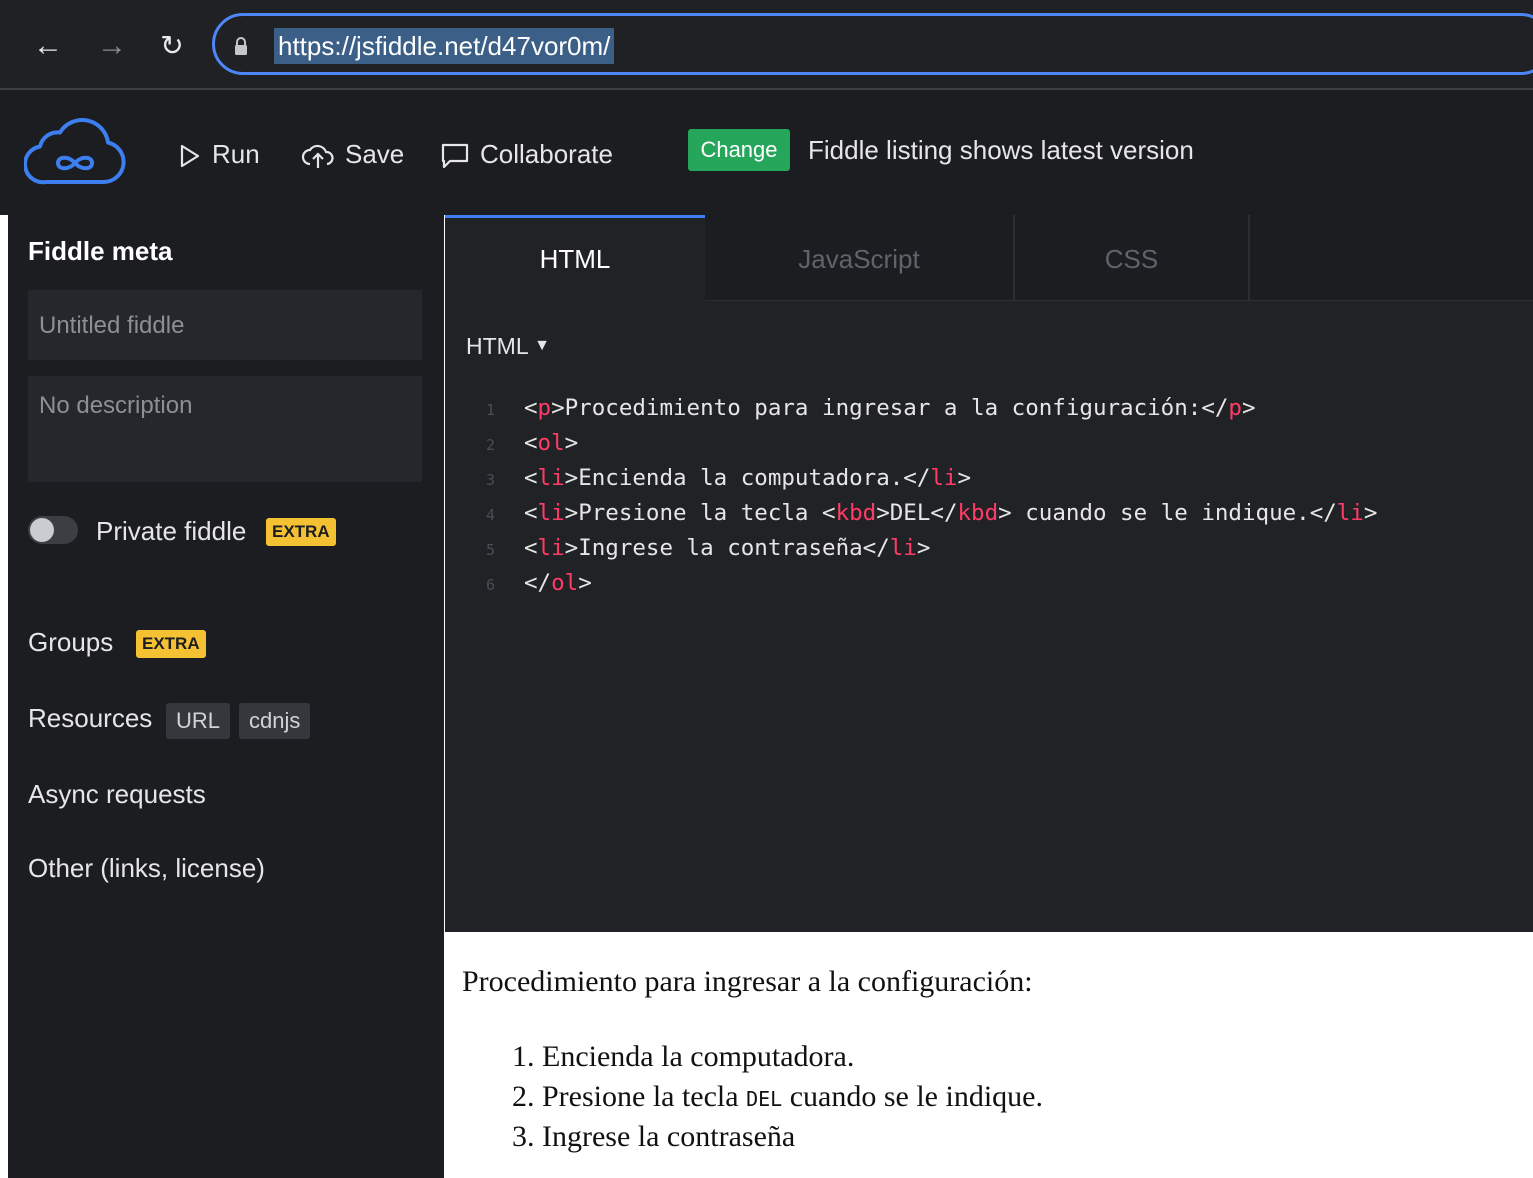  I want to click on line-number: 5, so click(491, 550).